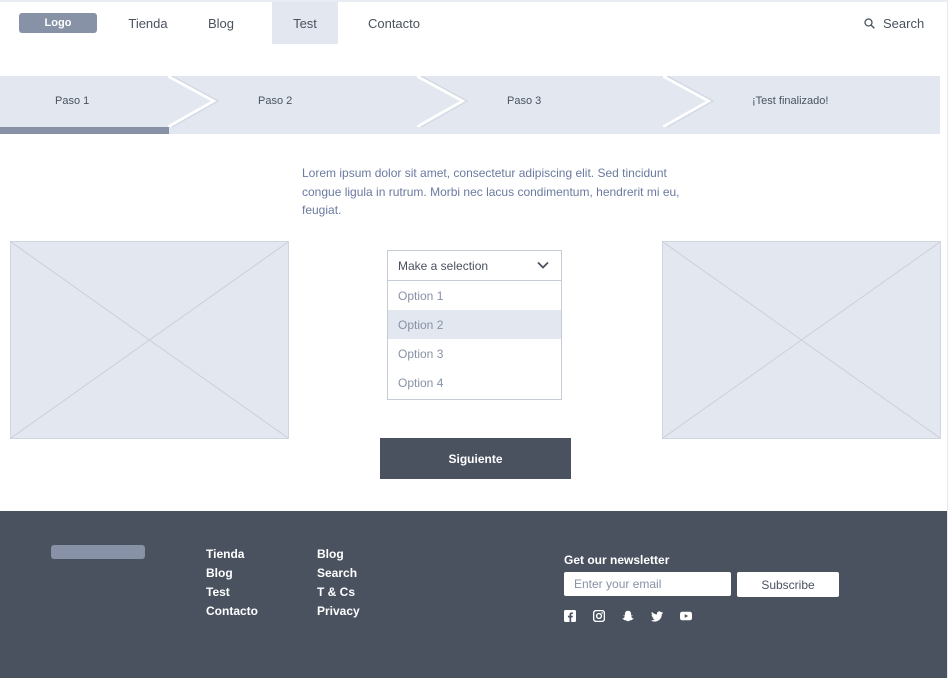  What do you see at coordinates (232, 554) in the screenshot?
I see `footer-link-tienda: Tienda` at bounding box center [232, 554].